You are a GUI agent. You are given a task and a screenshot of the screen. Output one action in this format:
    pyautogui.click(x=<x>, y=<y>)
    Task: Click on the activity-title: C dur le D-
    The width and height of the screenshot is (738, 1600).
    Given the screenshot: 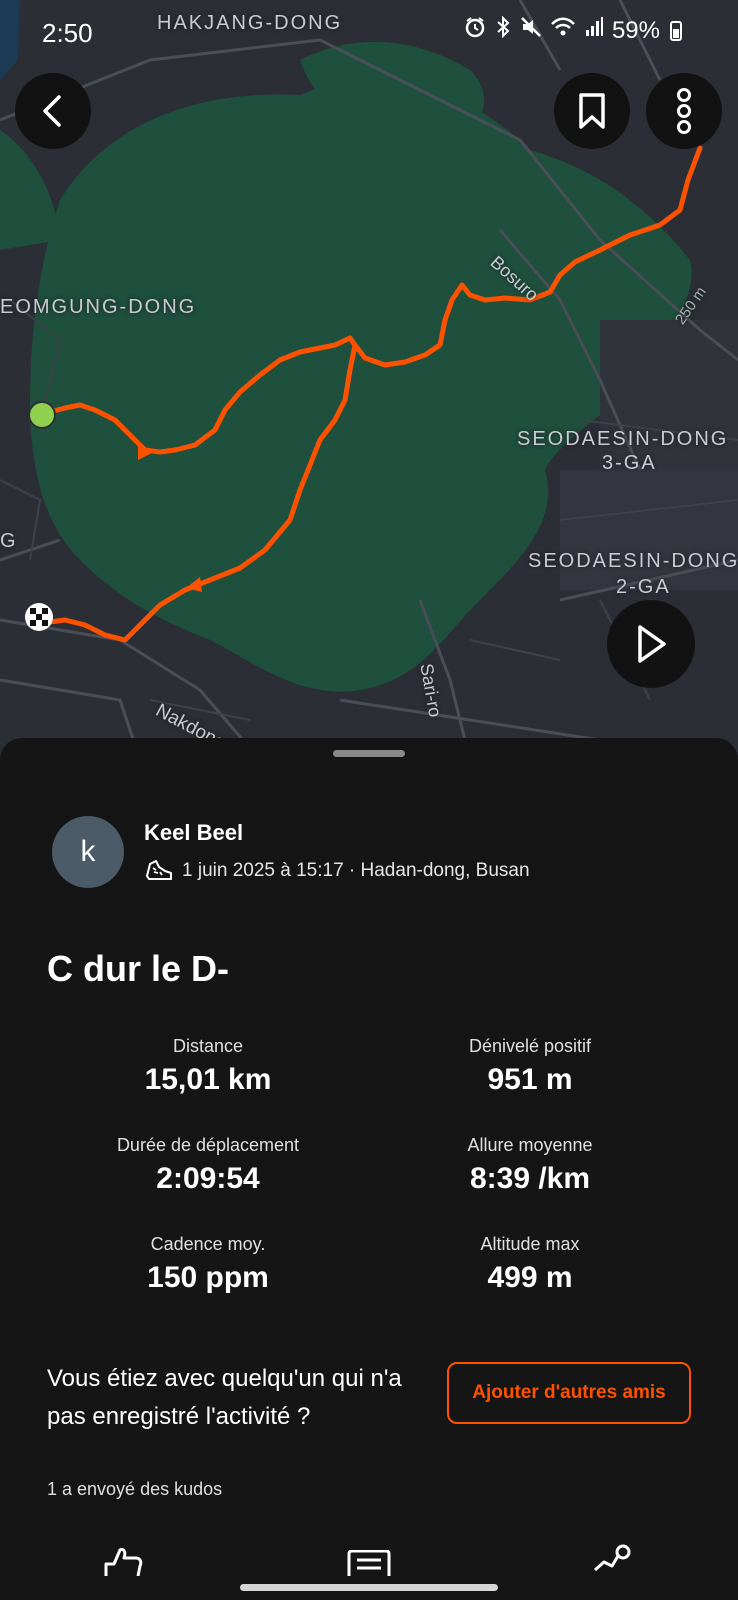 What is the action you would take?
    pyautogui.click(x=138, y=968)
    